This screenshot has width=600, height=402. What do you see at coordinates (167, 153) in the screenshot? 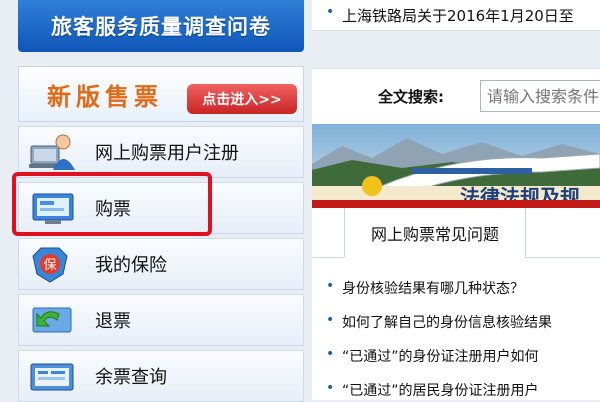
I see `menu-item-label: 网上购票用户注册` at bounding box center [167, 153].